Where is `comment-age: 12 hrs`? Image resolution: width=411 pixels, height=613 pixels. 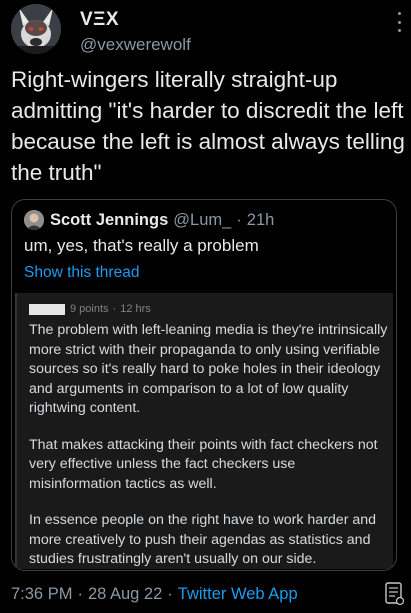
comment-age: 12 hrs is located at coordinates (135, 309).